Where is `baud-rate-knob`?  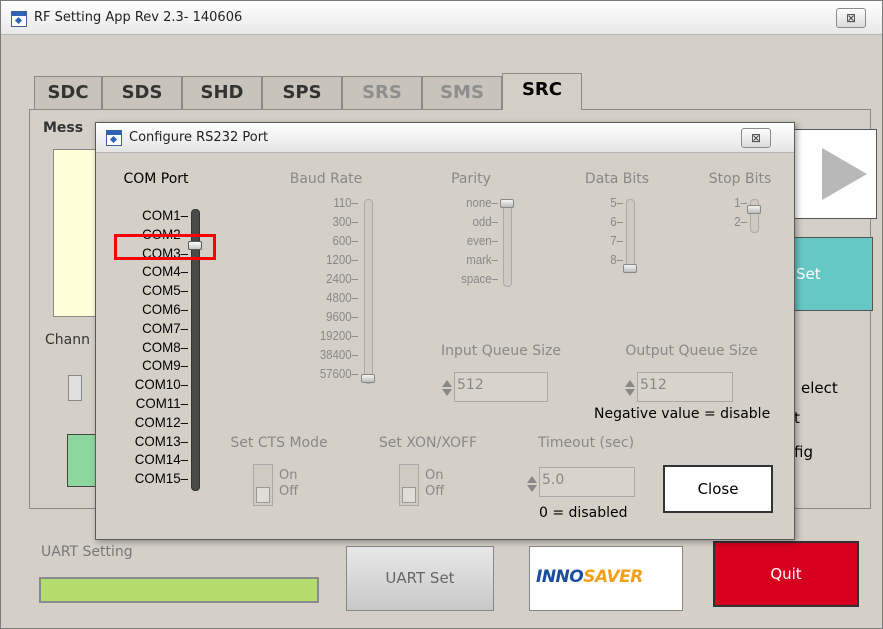 baud-rate-knob is located at coordinates (368, 378).